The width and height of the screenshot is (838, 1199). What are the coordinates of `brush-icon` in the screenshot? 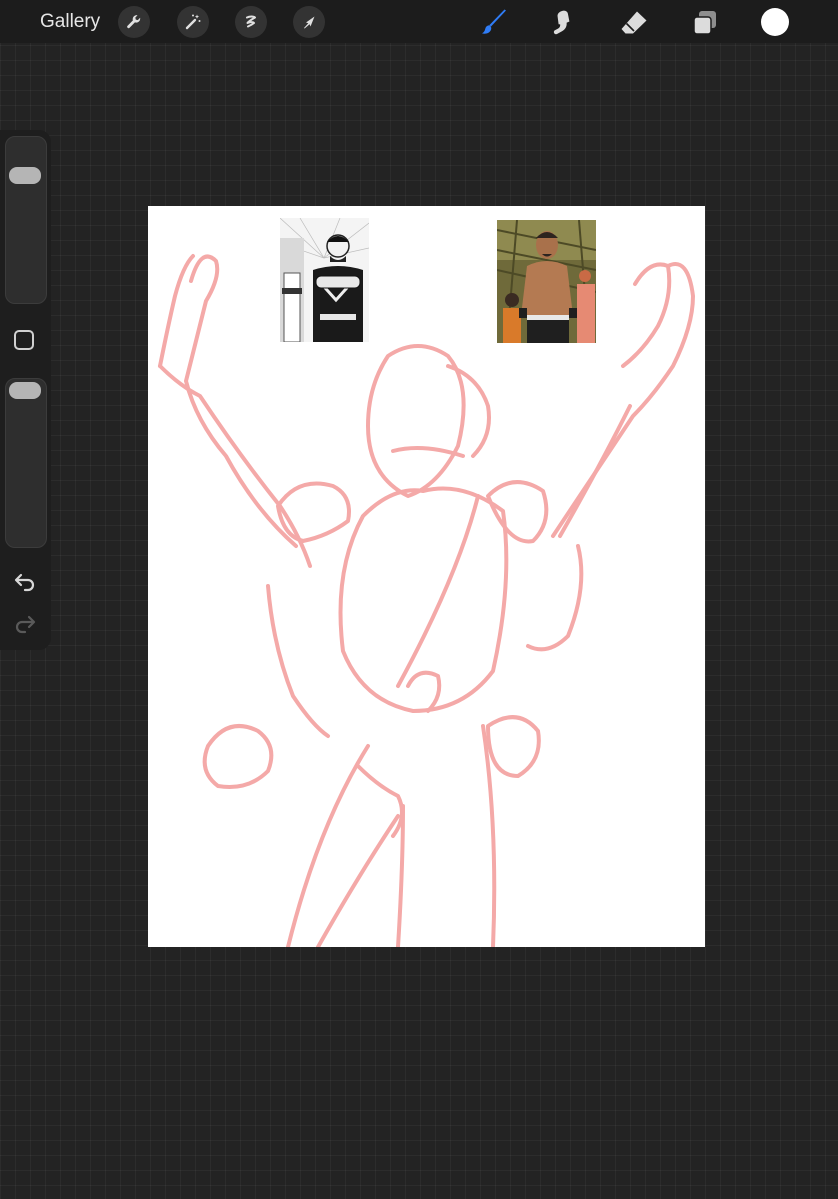 It's located at (494, 21).